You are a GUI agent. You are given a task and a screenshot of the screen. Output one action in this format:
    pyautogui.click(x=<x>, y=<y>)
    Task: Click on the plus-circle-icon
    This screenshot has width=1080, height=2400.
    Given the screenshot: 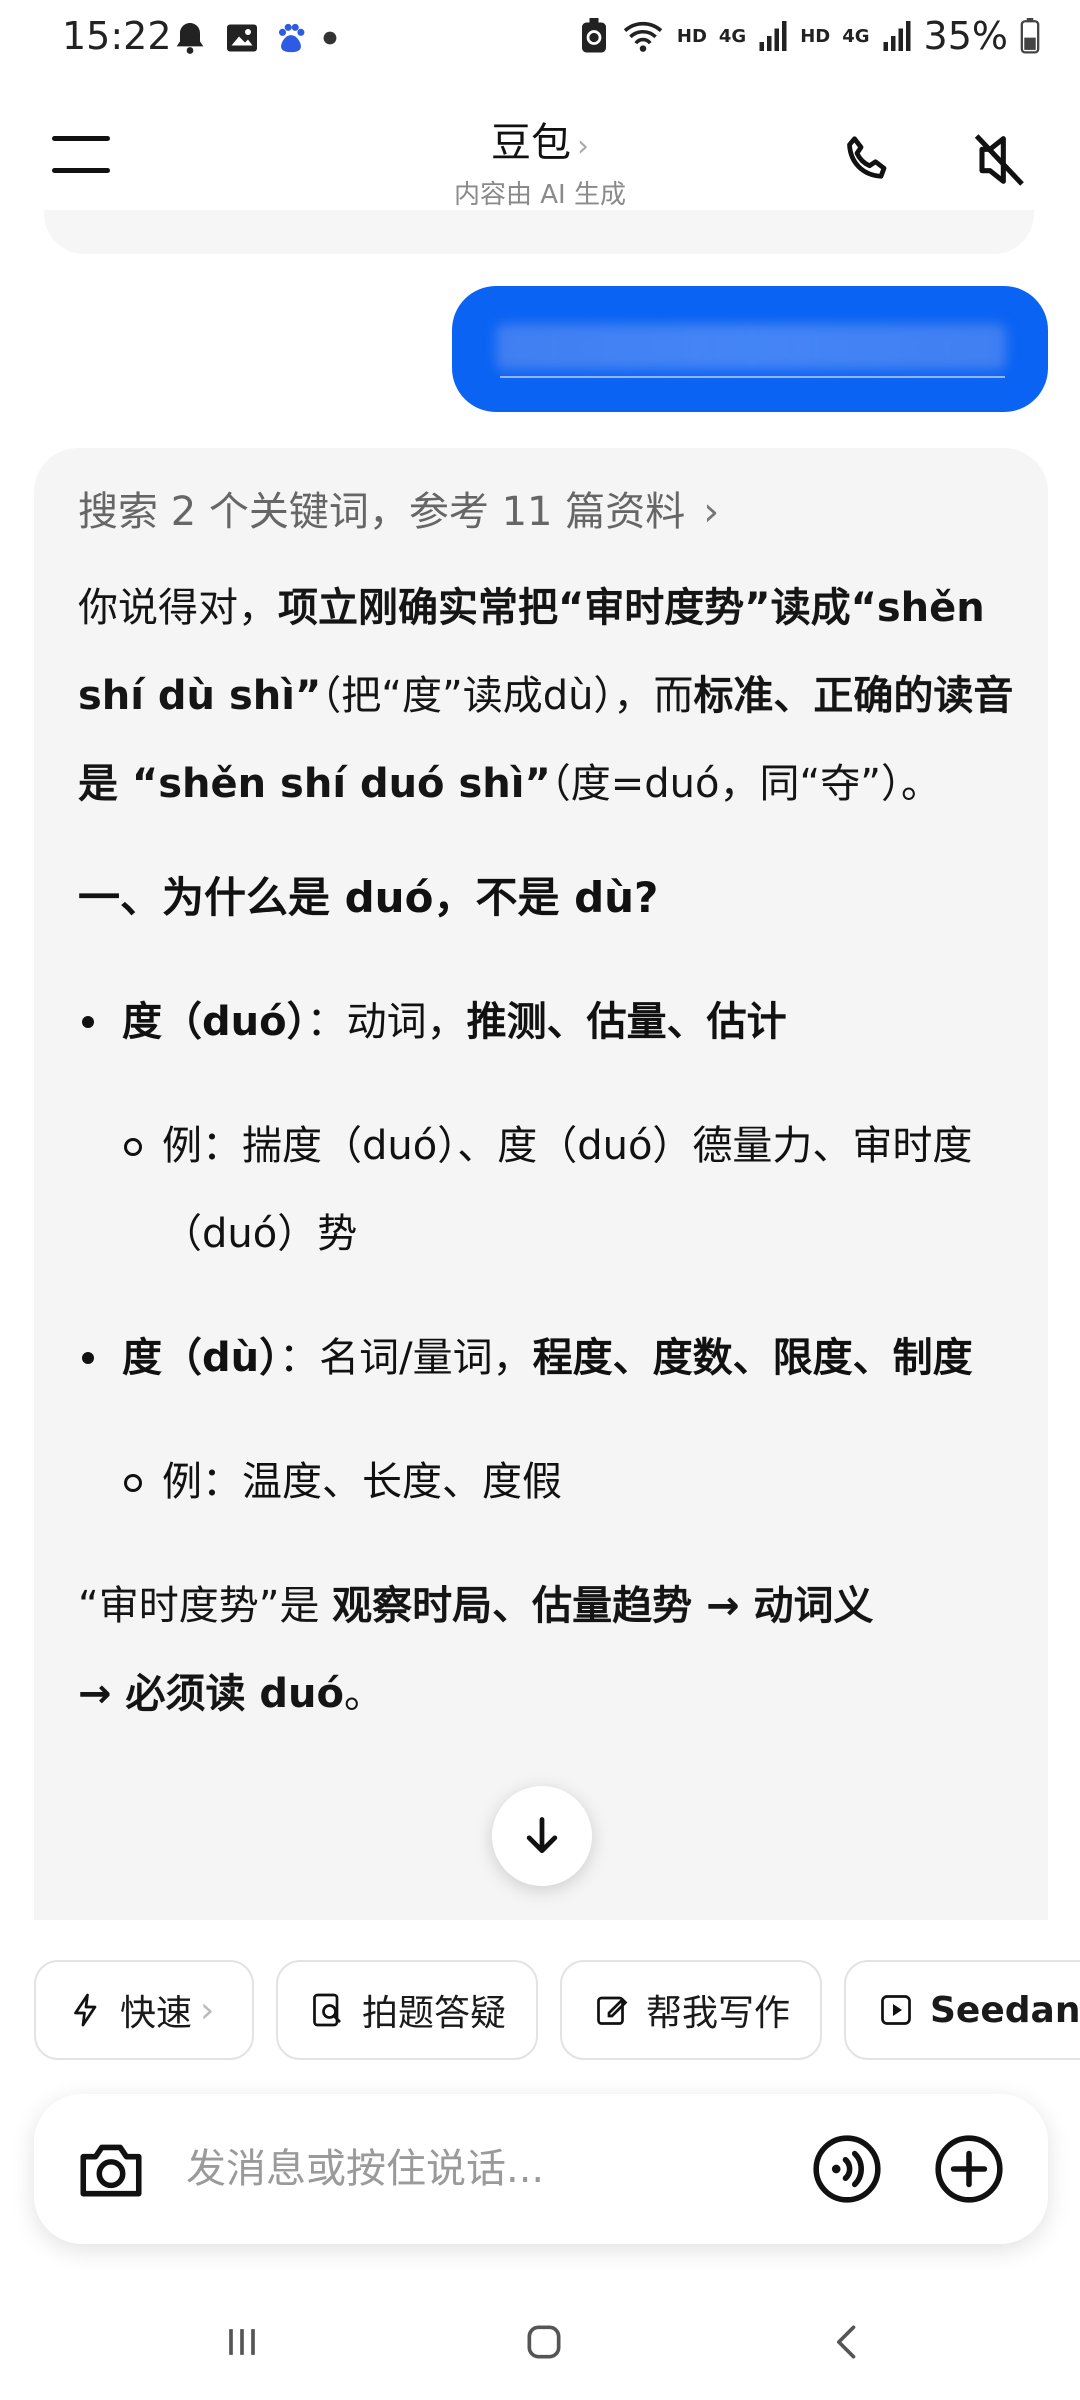 What is the action you would take?
    pyautogui.click(x=969, y=2169)
    